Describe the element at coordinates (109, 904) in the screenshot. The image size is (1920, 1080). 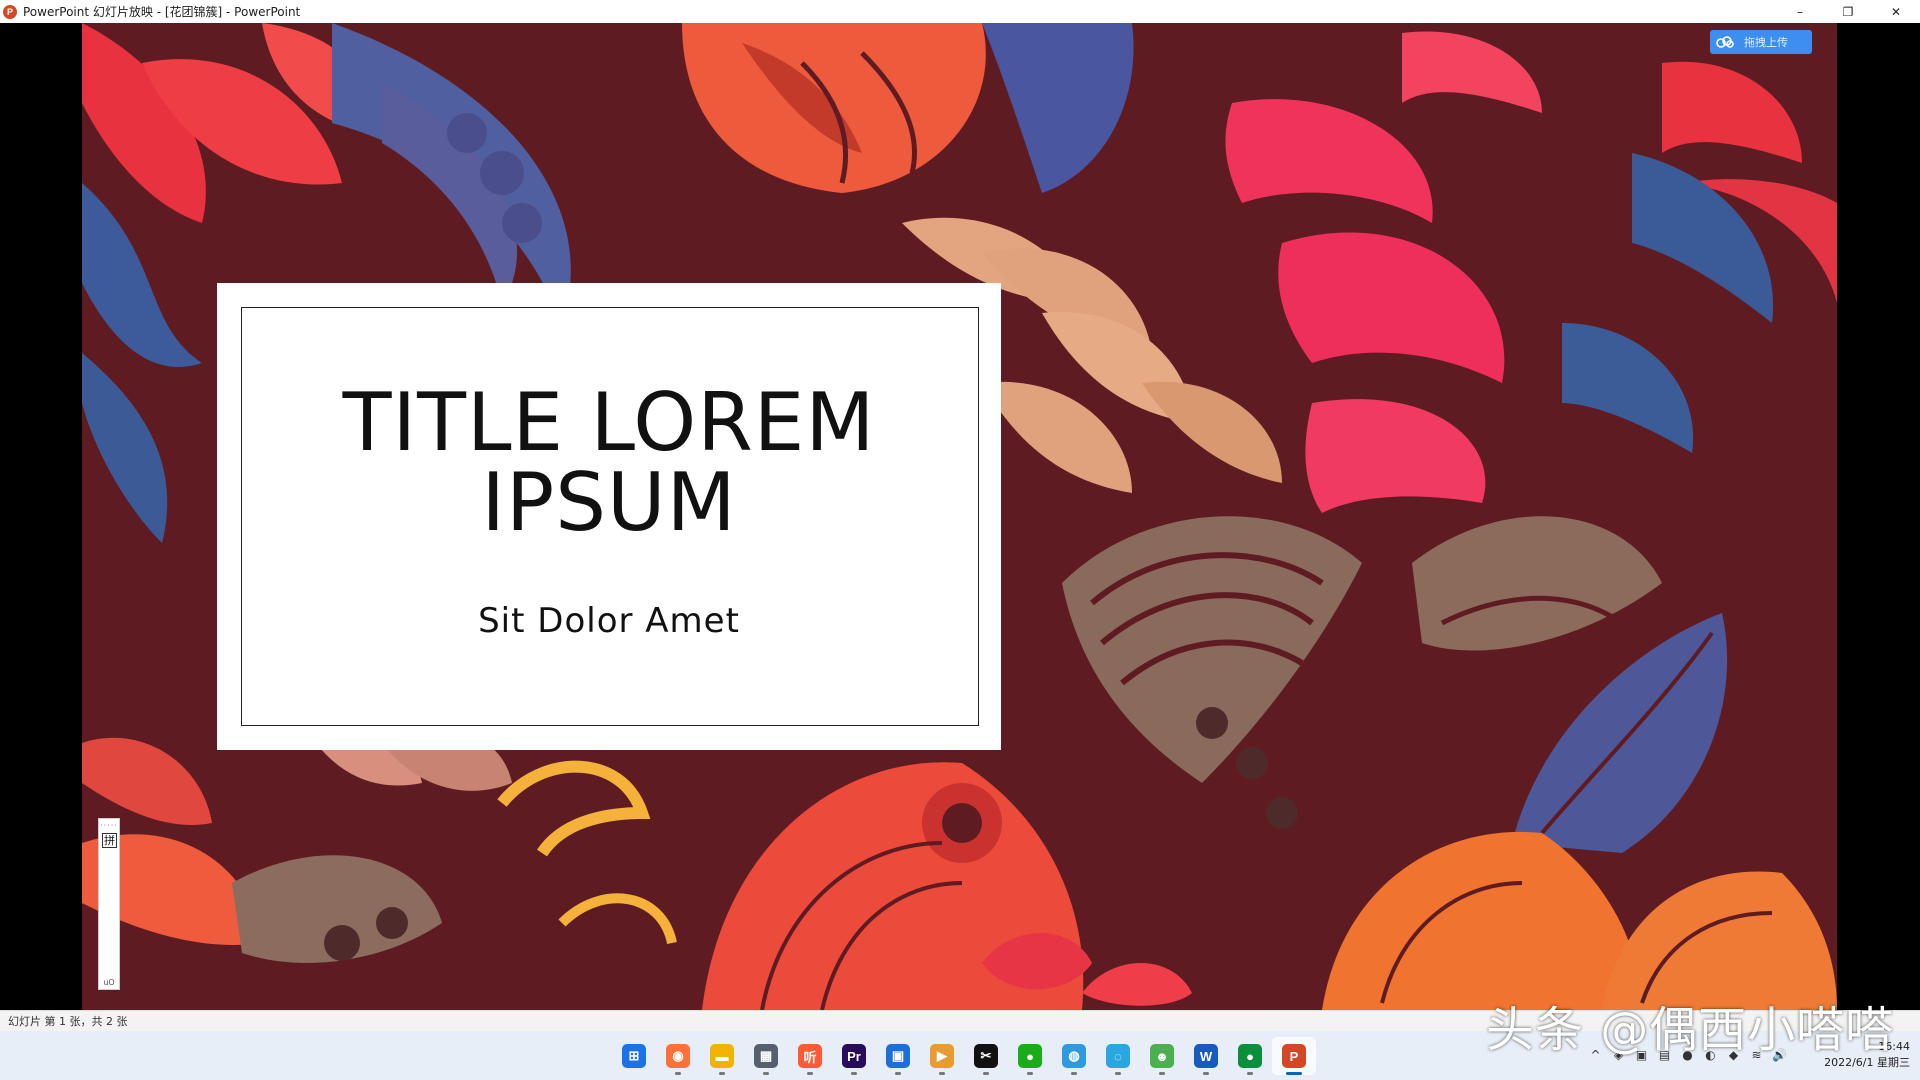
I see `ime-toolbar: ····· 拼 uO` at that location.